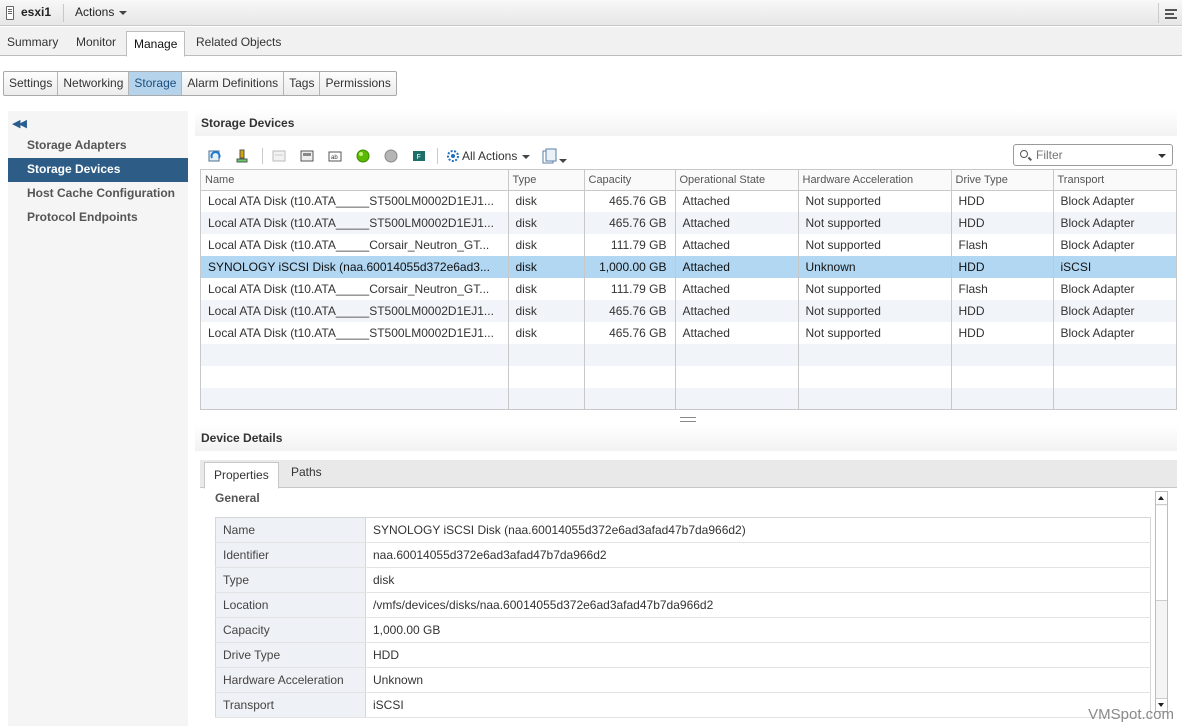 The image size is (1182, 726). I want to click on turn-off-led-icon, so click(391, 156).